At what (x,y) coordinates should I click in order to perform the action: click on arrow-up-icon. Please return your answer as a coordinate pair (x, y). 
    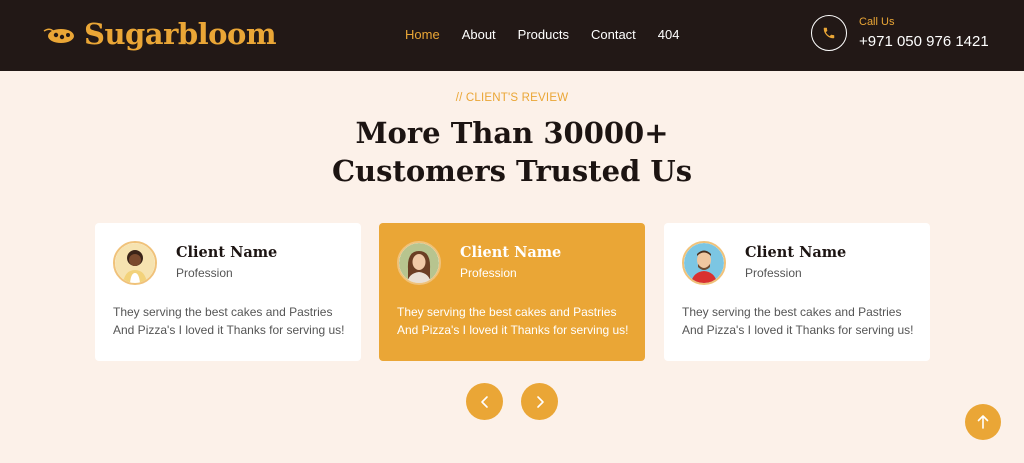
    Looking at the image, I should click on (983, 422).